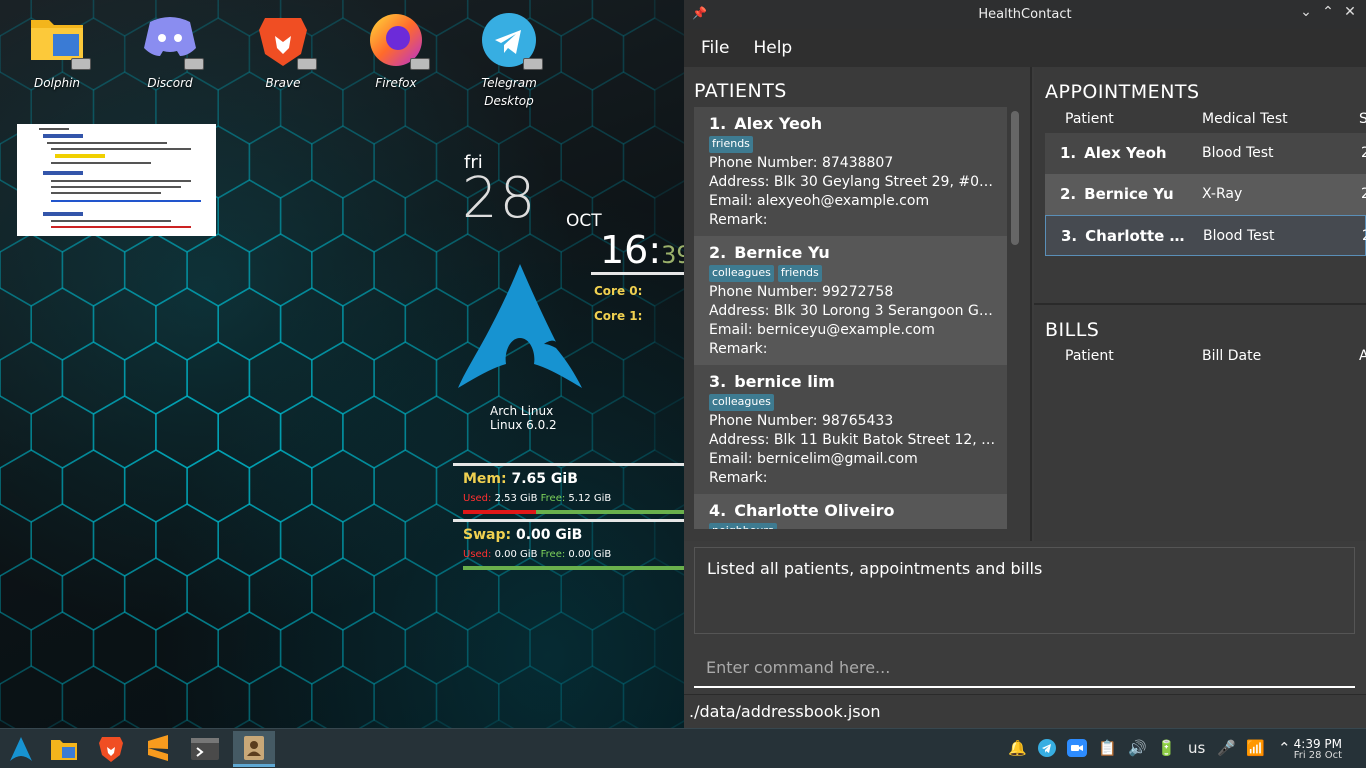  I want to click on appt-patient: 1. Alex Yeoh, so click(1128, 153).